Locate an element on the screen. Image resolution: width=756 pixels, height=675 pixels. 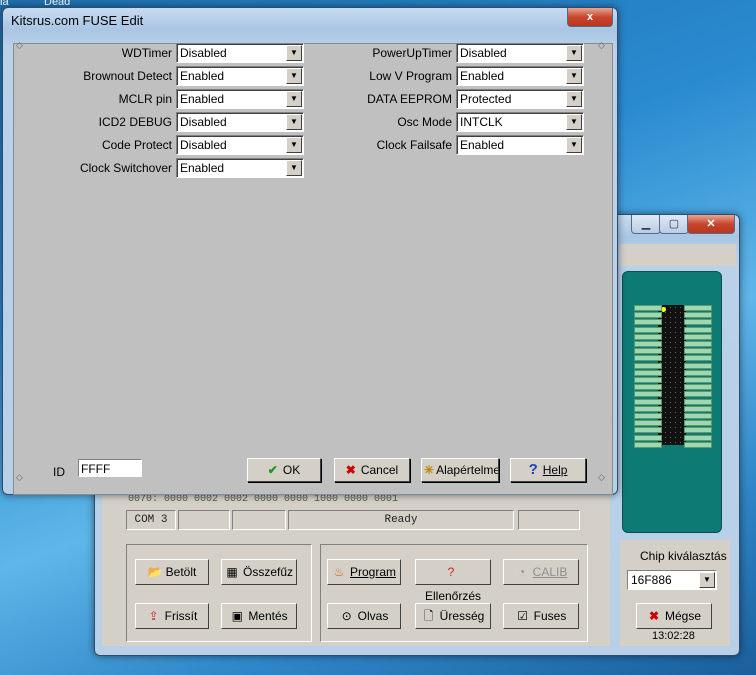
page-icon: 🗋 is located at coordinates (428, 616).